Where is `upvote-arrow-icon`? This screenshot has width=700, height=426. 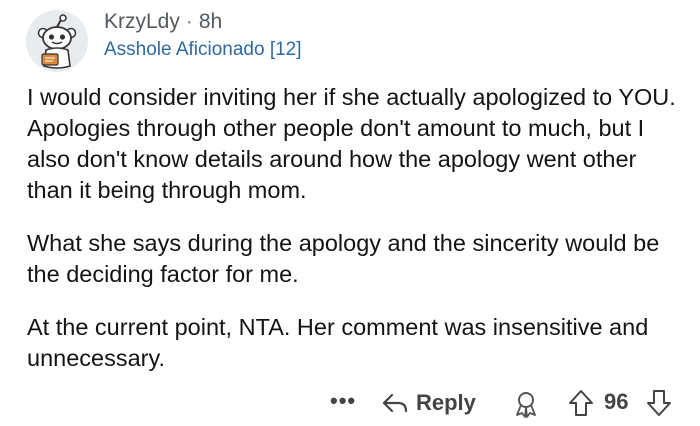 upvote-arrow-icon is located at coordinates (581, 403).